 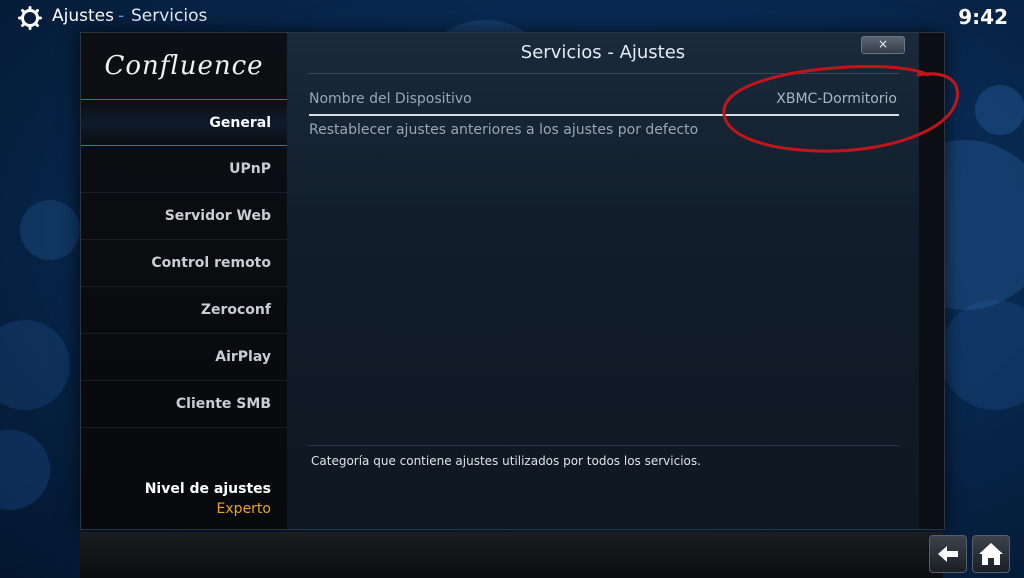 What do you see at coordinates (184, 66) in the screenshot?
I see `confluence-logo: Confluence` at bounding box center [184, 66].